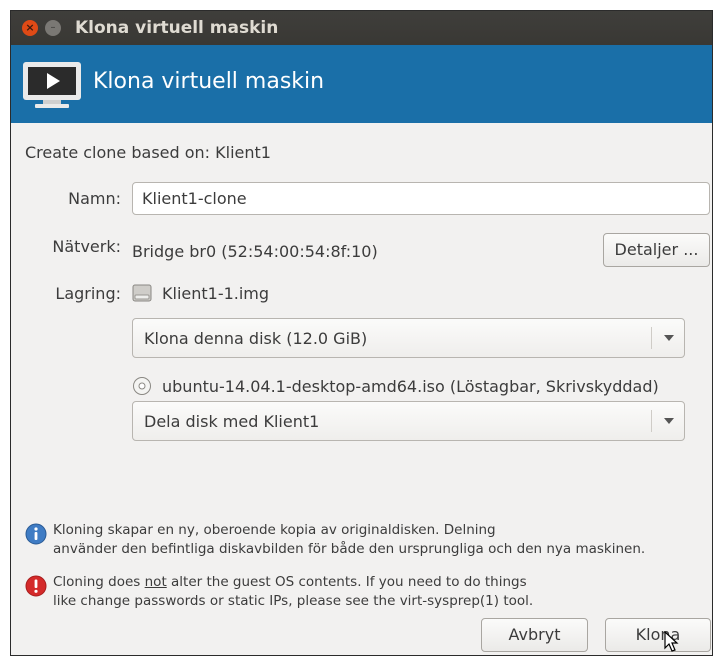  Describe the element at coordinates (86, 246) in the screenshot. I see `network-label: Nätverk:` at that location.